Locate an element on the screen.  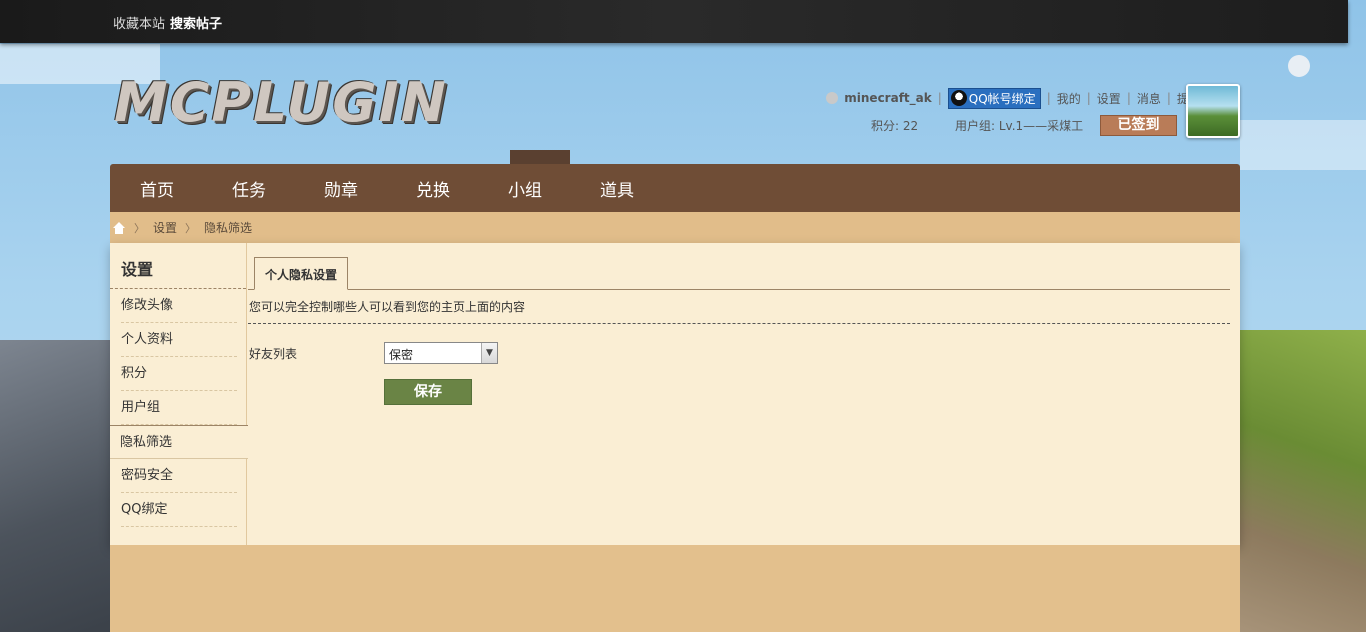
friends-list-label: 好友列表 is located at coordinates (273, 354).